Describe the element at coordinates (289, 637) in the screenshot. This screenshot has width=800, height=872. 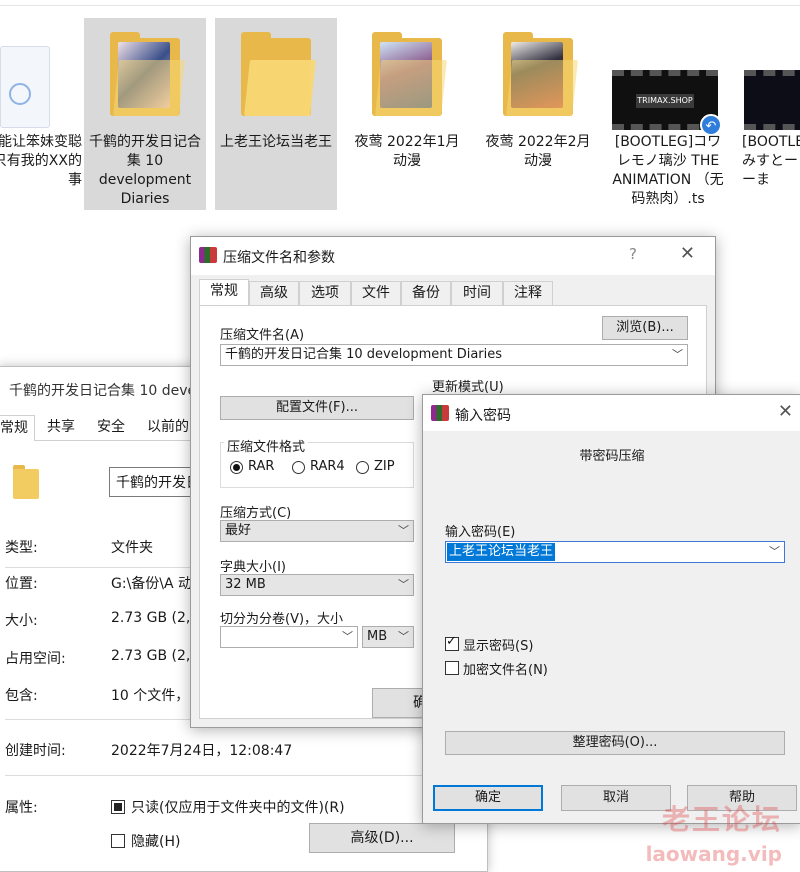
I see `split-volumes-input: ﹀` at that location.